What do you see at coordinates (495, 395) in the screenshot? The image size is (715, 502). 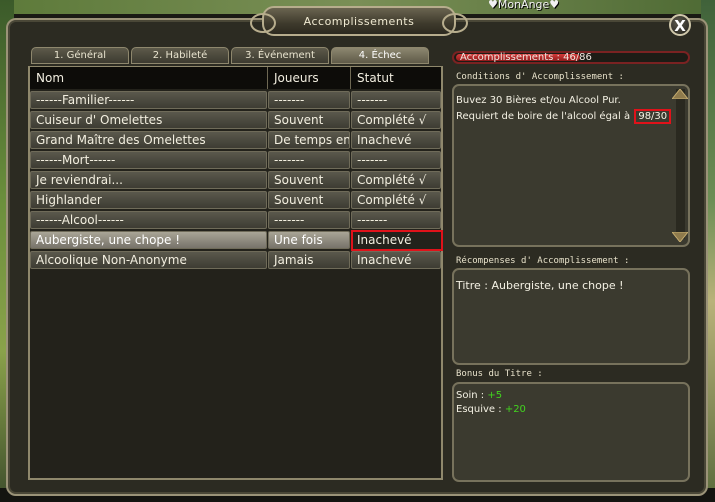 I see `bonus-value-soin: +5` at bounding box center [495, 395].